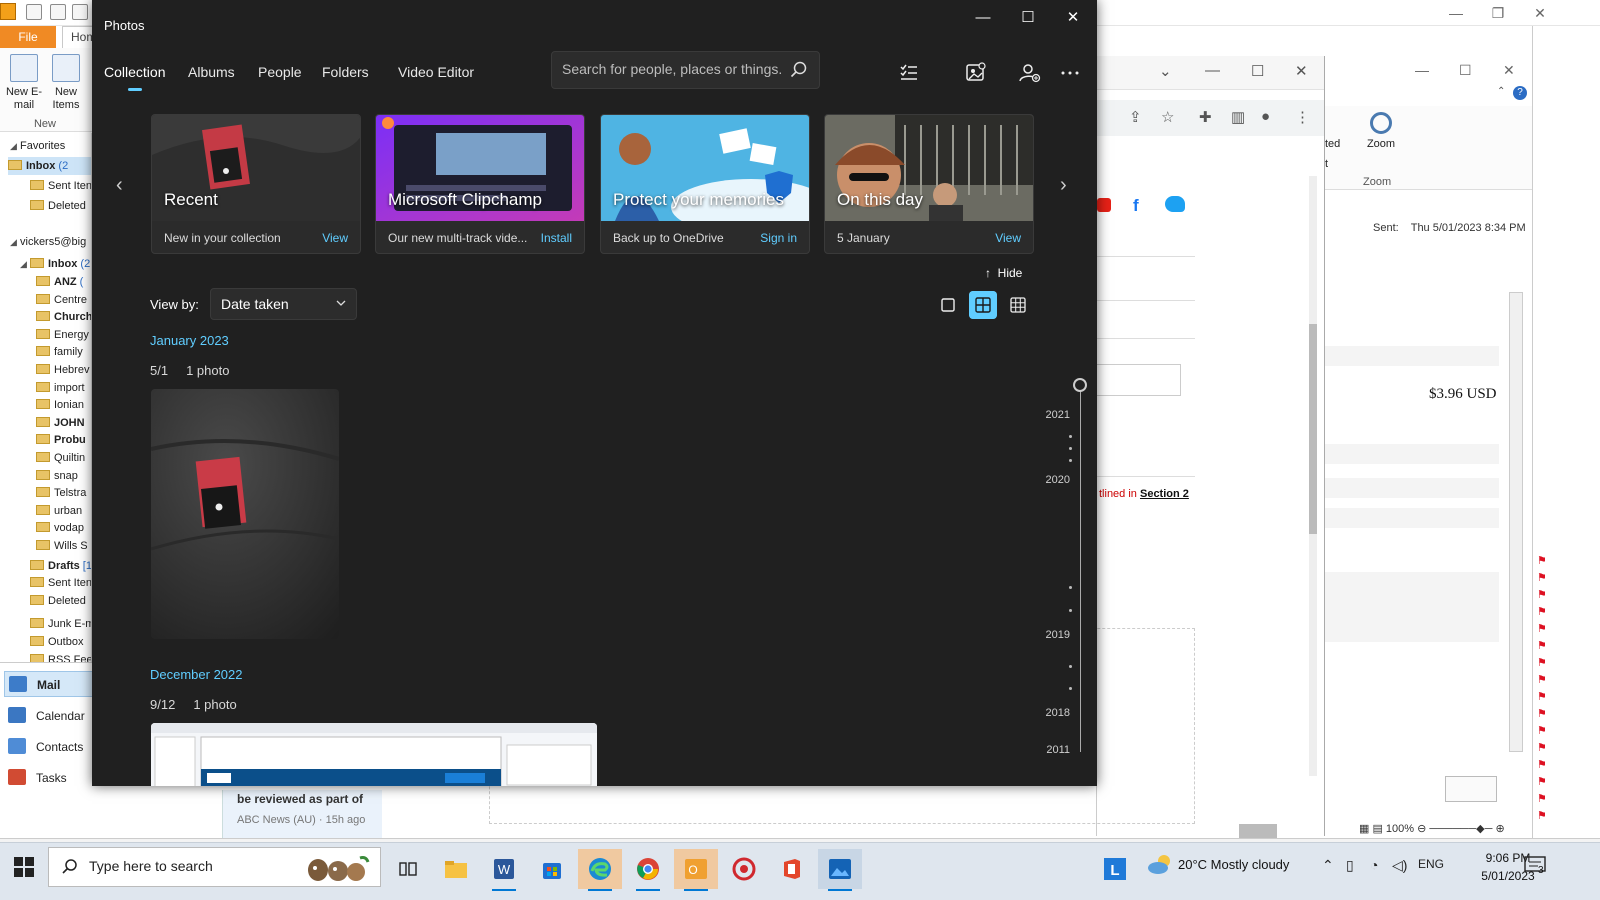  What do you see at coordinates (60, 405) in the screenshot?
I see `folder-item: Ionian` at bounding box center [60, 405].